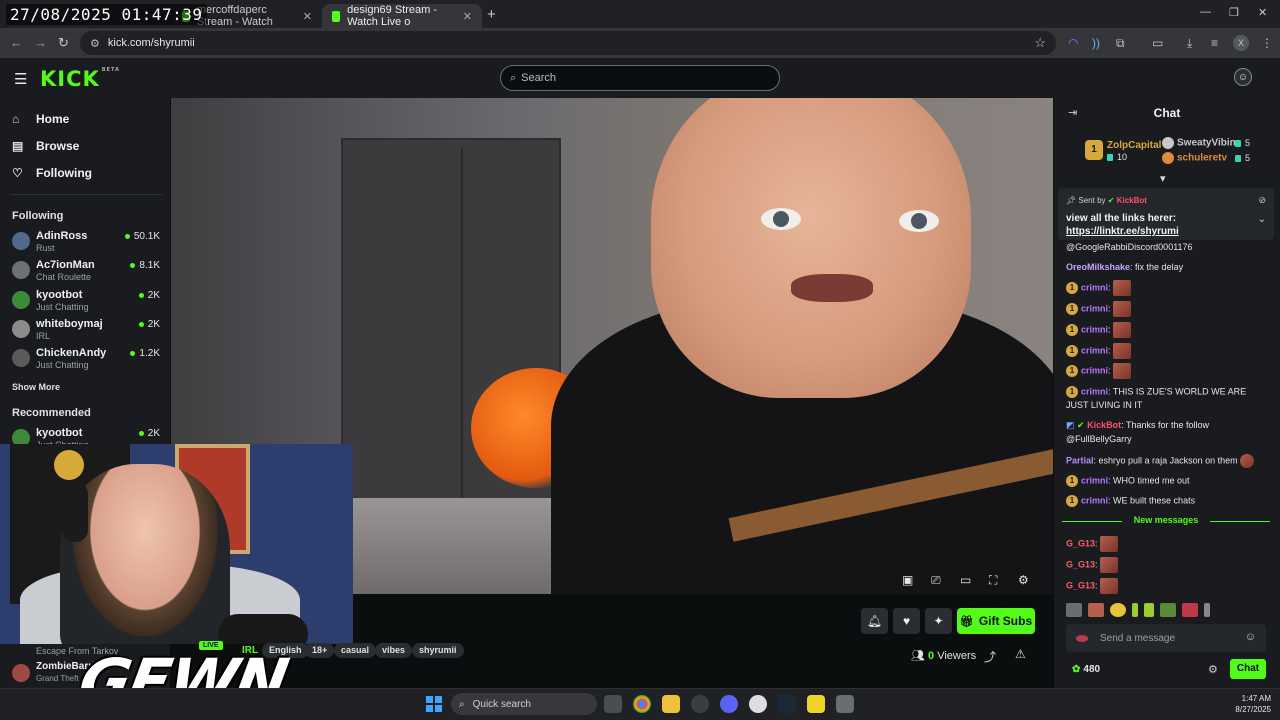  What do you see at coordinates (491, 14) in the screenshot?
I see `new-tab-icon: +` at bounding box center [491, 14].